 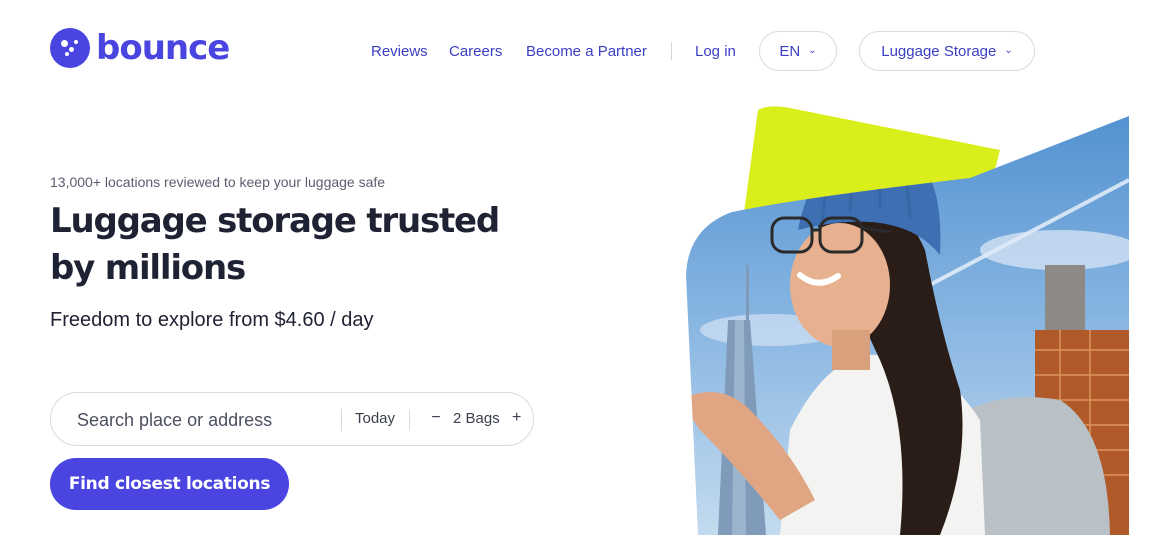 What do you see at coordinates (475, 51) in the screenshot?
I see `nav-careers-link: Careers` at bounding box center [475, 51].